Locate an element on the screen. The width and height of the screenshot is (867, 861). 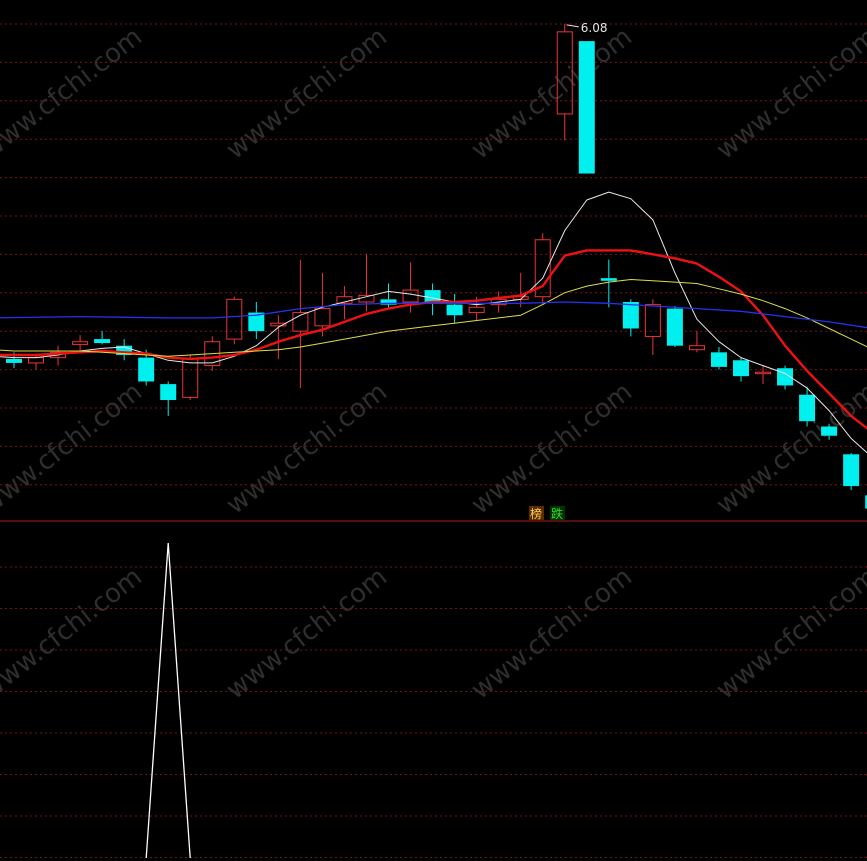
signal-label: 跌 is located at coordinates (557, 513).